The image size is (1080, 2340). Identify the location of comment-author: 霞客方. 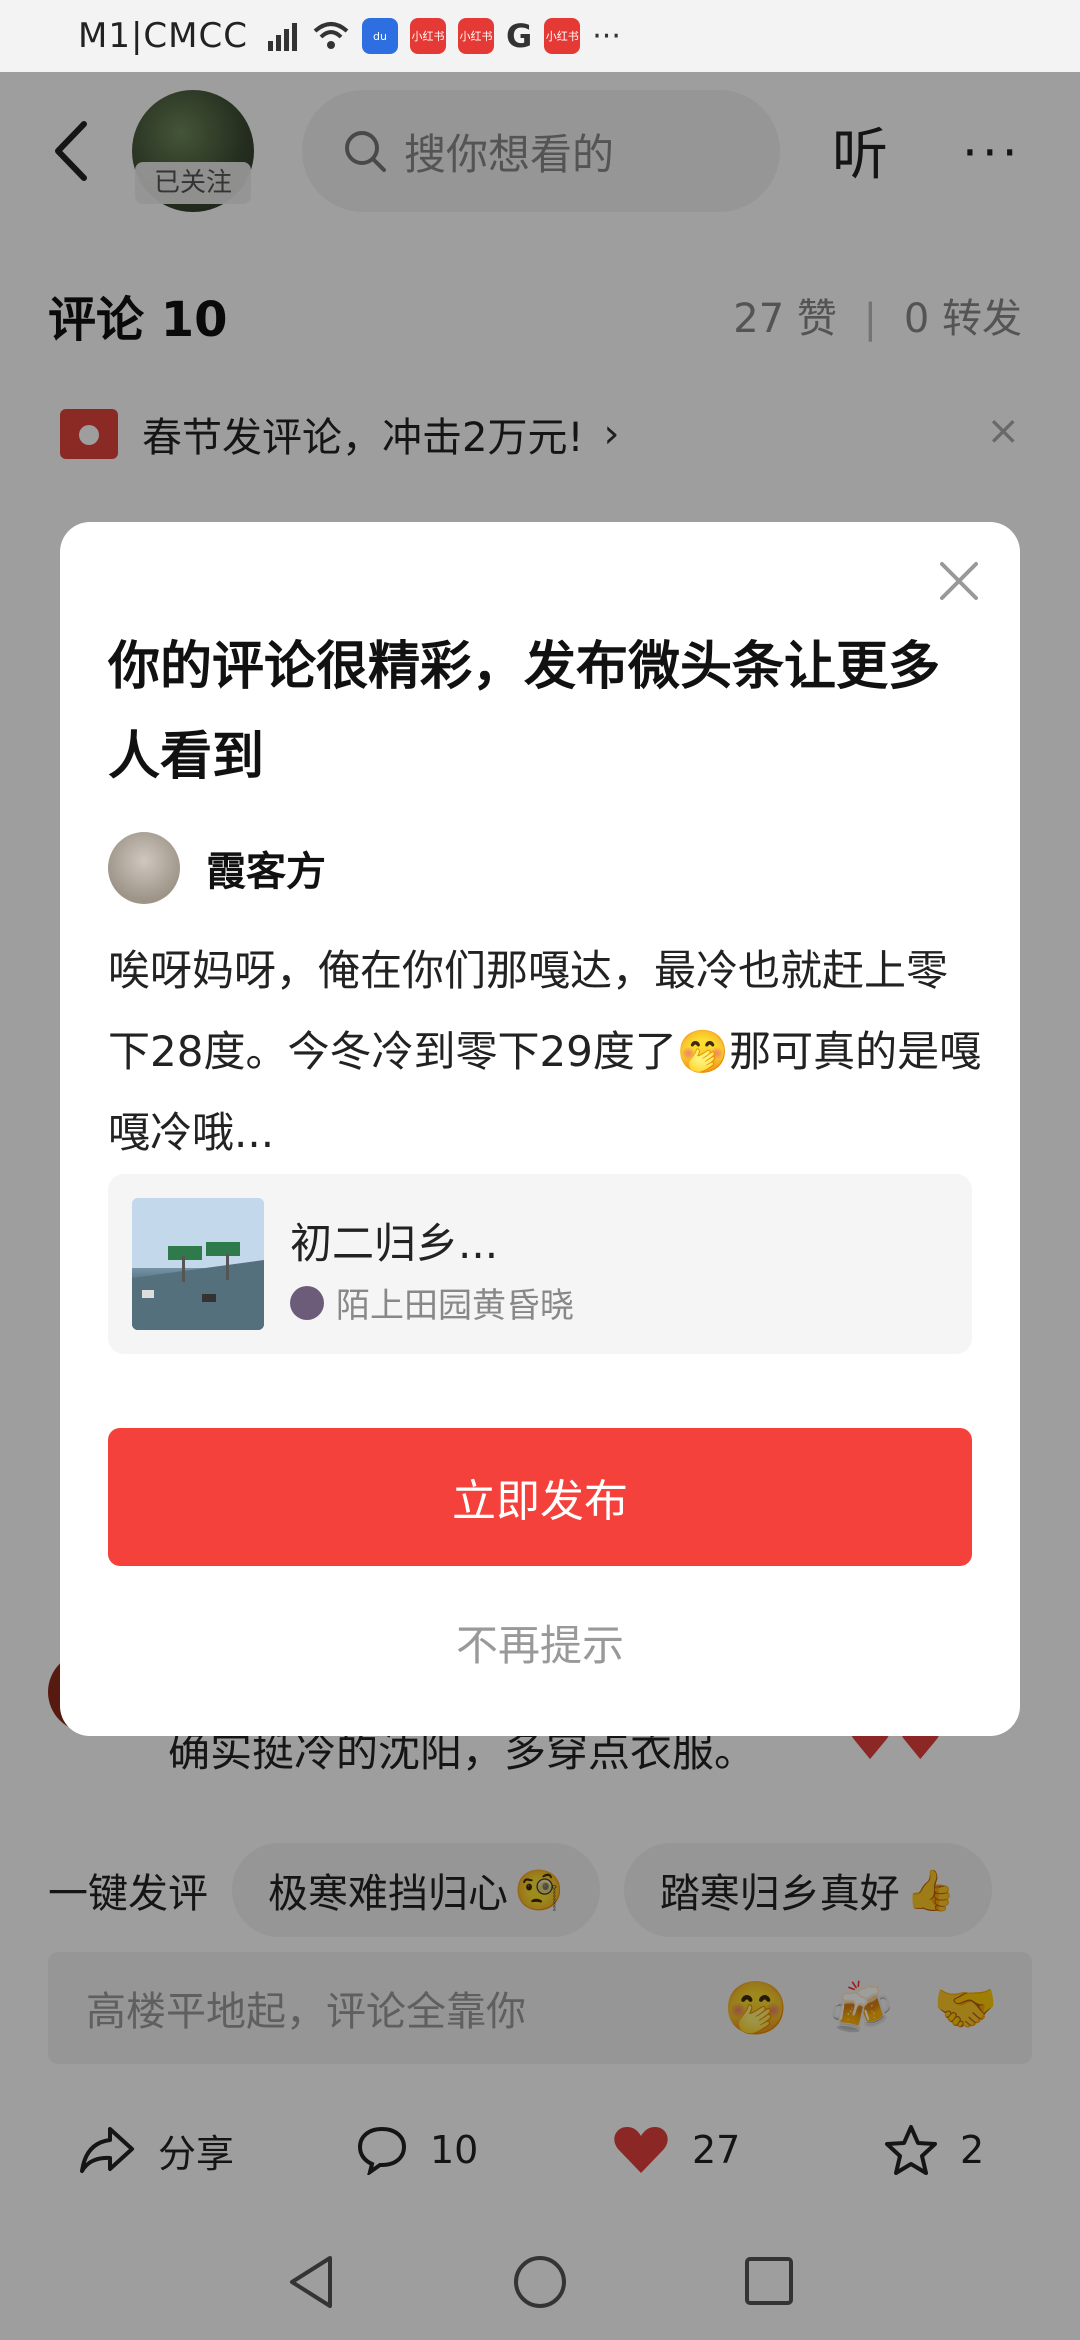
(217, 868).